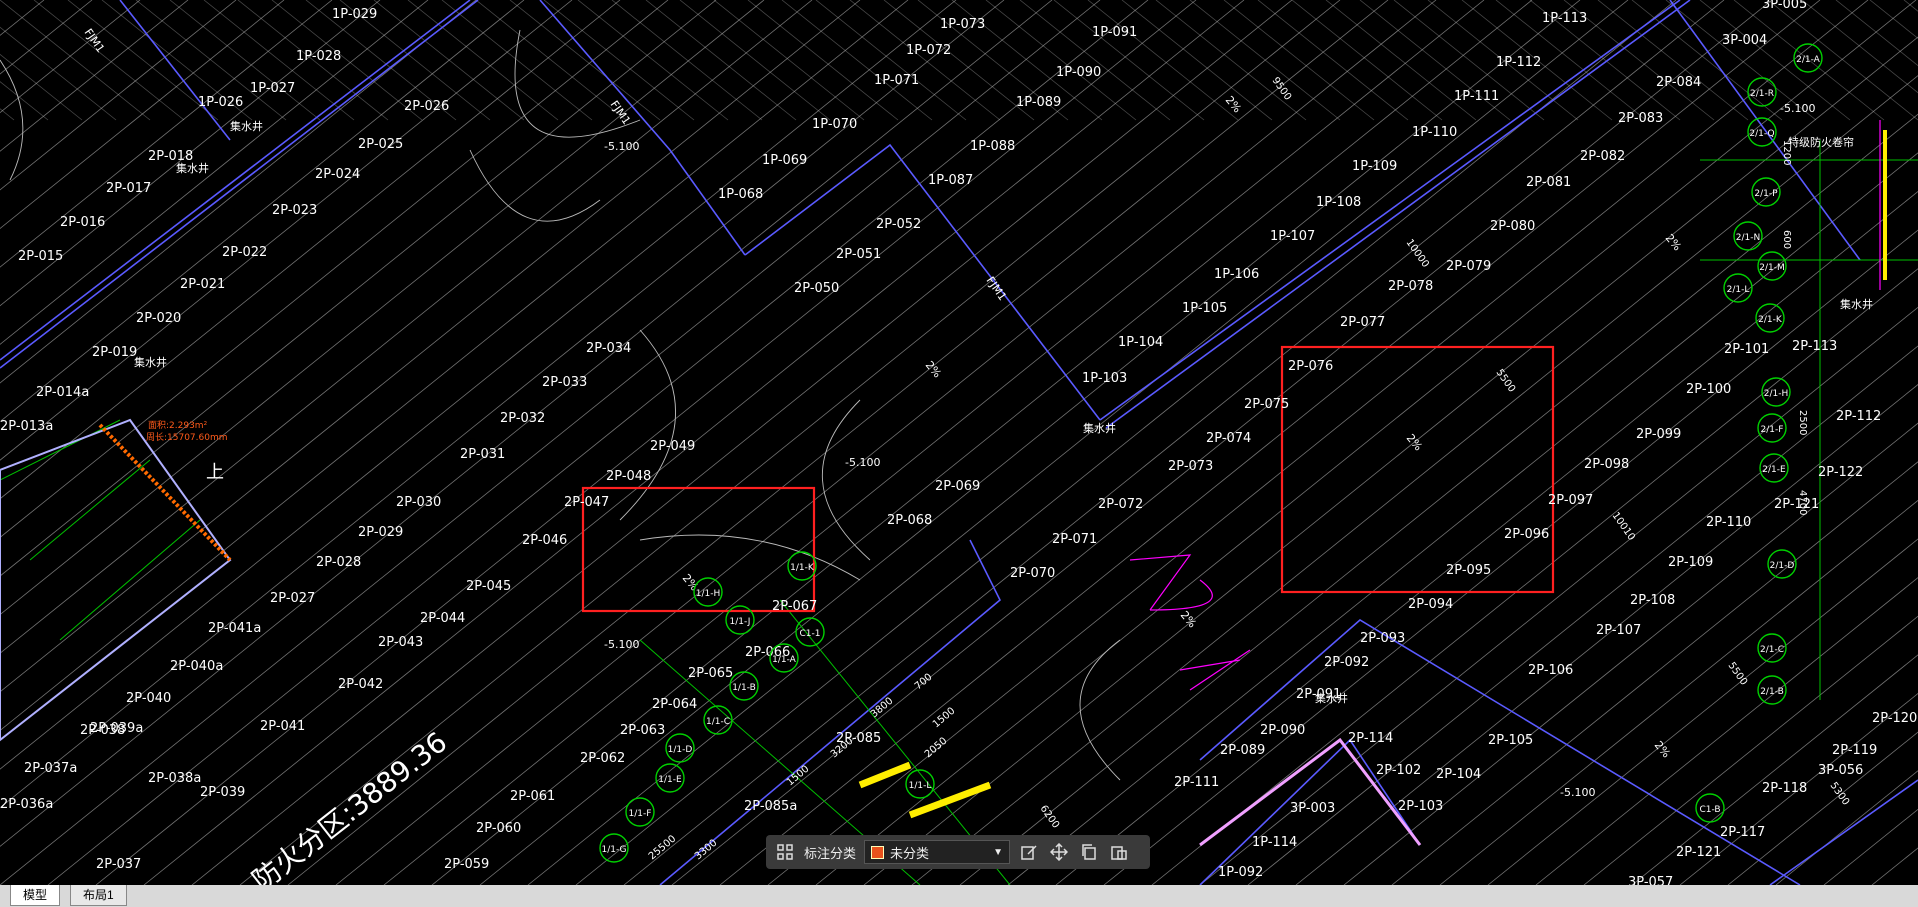 Image resolution: width=1918 pixels, height=907 pixels. Describe the element at coordinates (1858, 416) in the screenshot. I see `parking-space-label: 2P-112` at that location.